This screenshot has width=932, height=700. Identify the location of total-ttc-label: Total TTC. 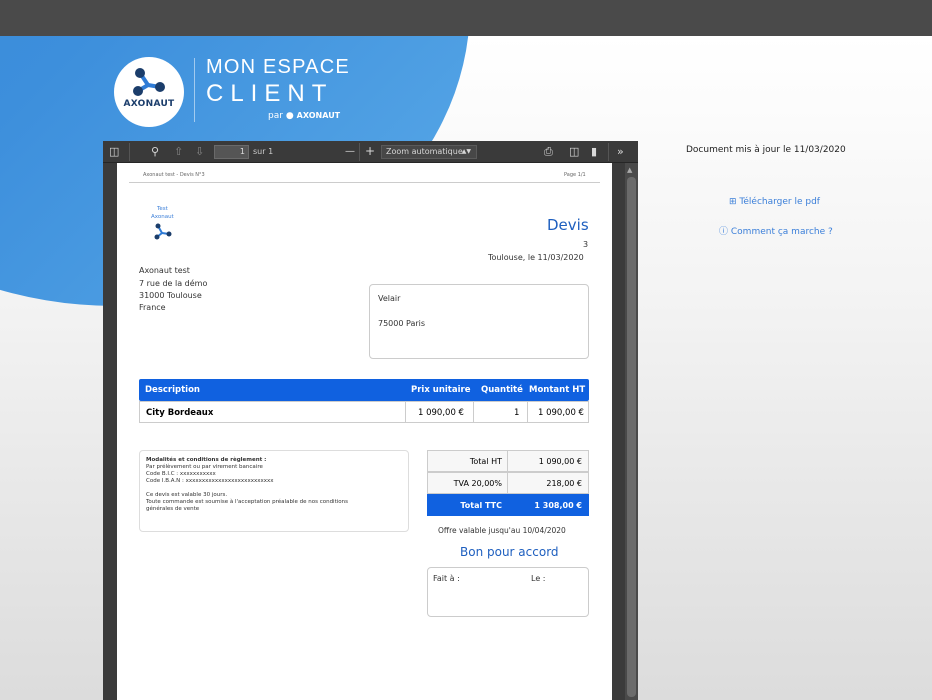
(481, 505).